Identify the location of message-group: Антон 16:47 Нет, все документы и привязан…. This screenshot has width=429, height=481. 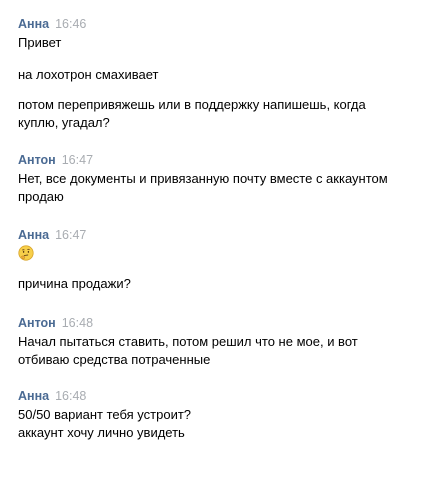
(218, 178).